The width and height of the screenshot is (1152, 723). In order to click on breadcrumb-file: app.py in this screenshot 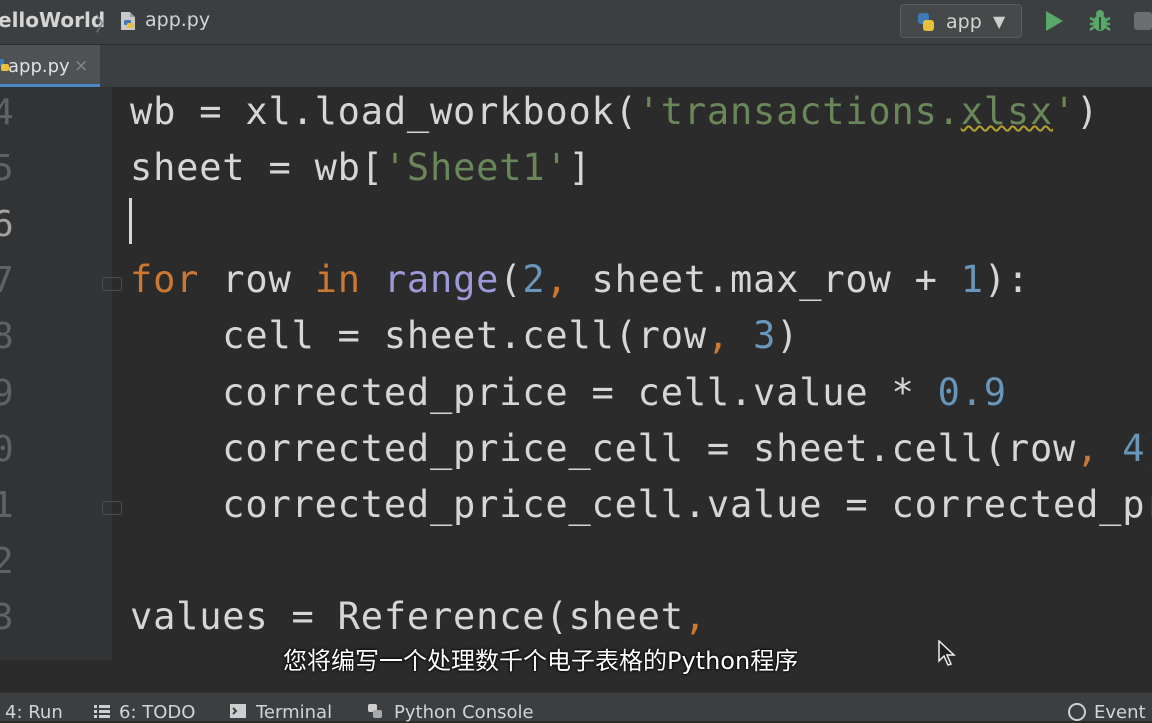, I will do `click(177, 20)`.